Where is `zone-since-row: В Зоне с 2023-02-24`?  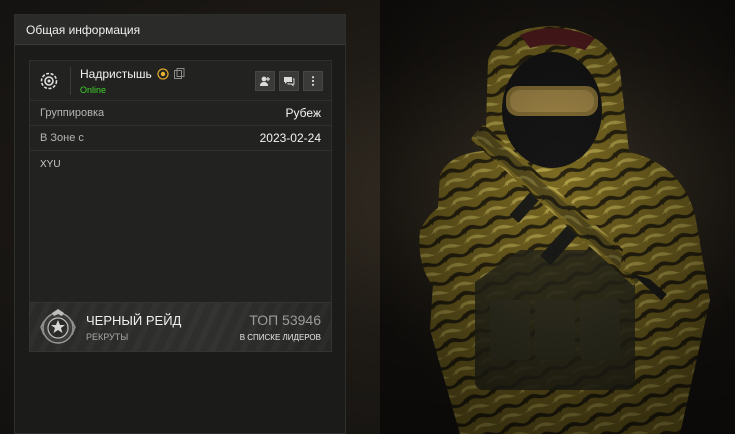 zone-since-row: В Зоне с 2023-02-24 is located at coordinates (180, 138).